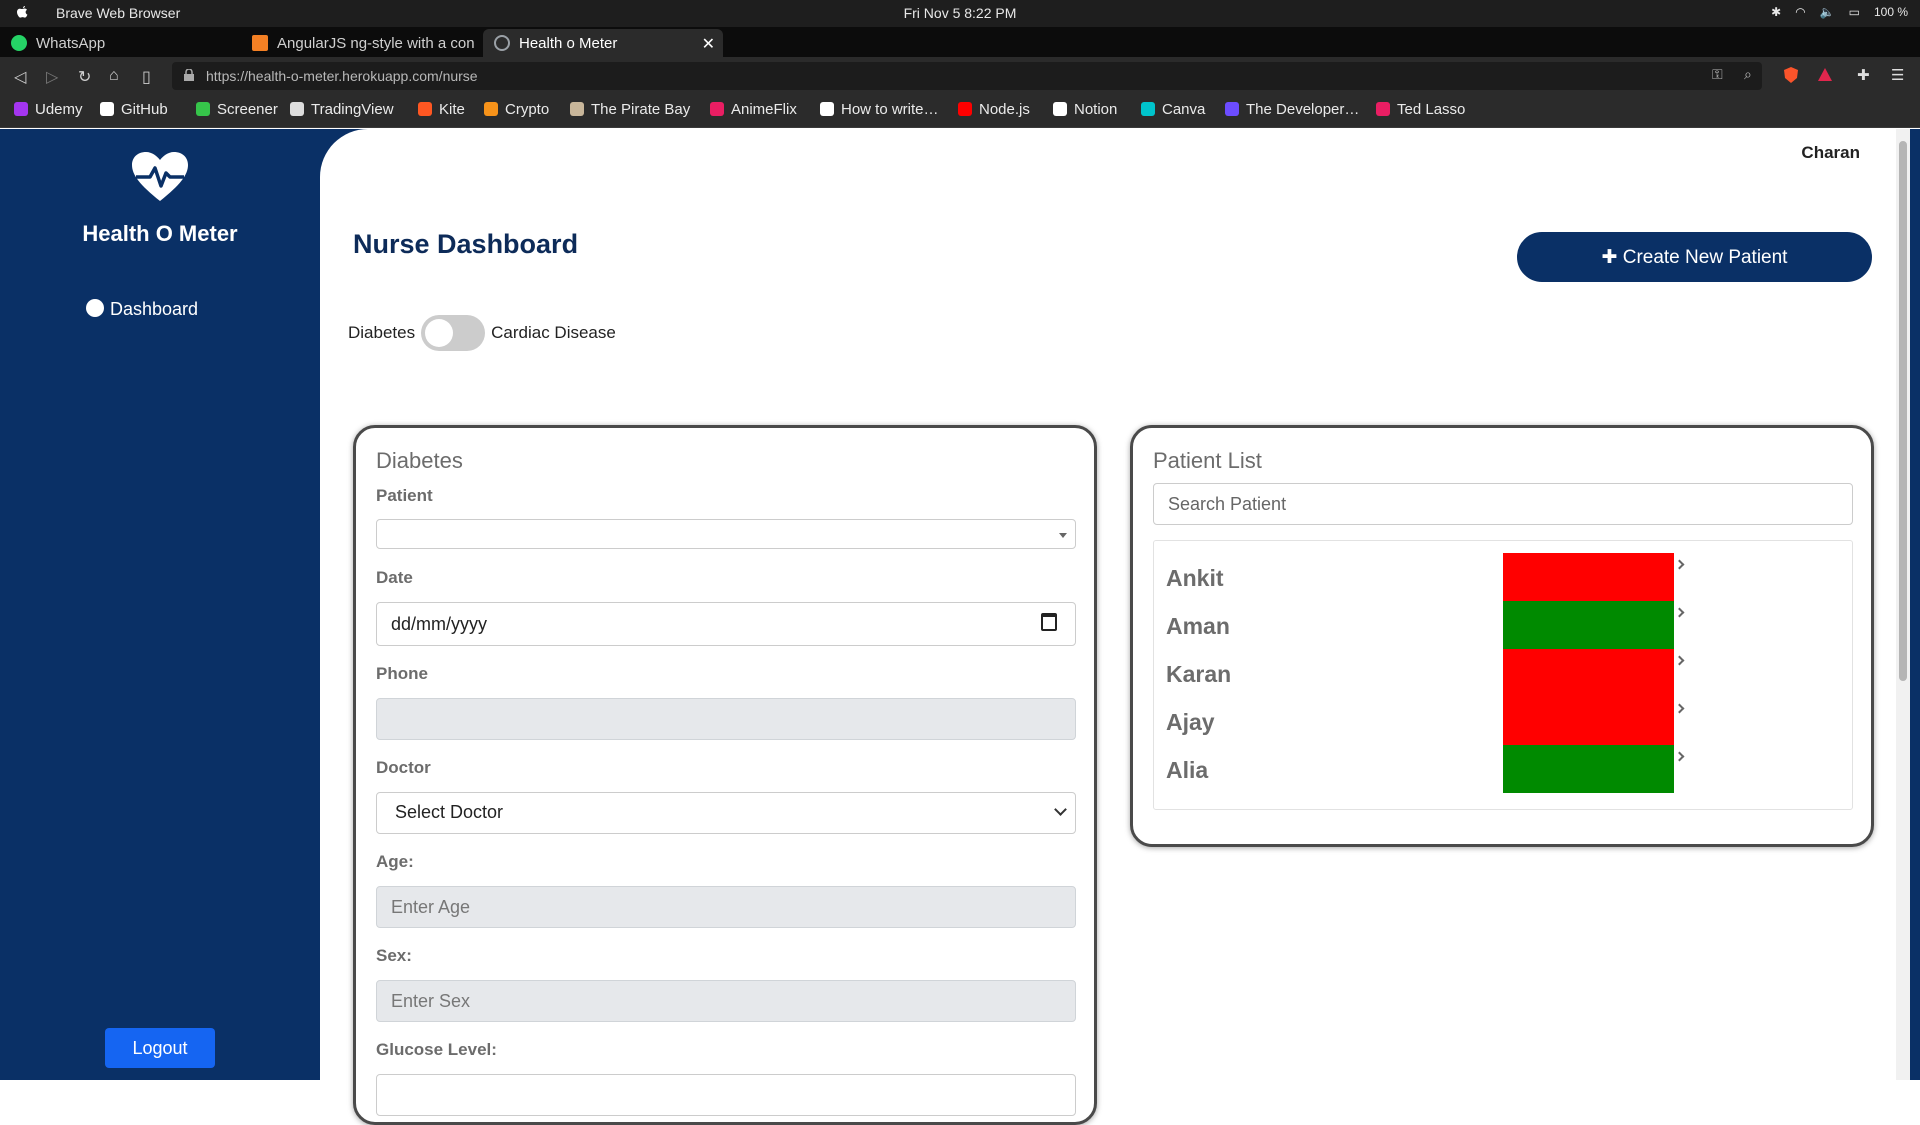  What do you see at coordinates (1694, 257) in the screenshot?
I see `create-new-patient-button: ✚ Create New Patient` at bounding box center [1694, 257].